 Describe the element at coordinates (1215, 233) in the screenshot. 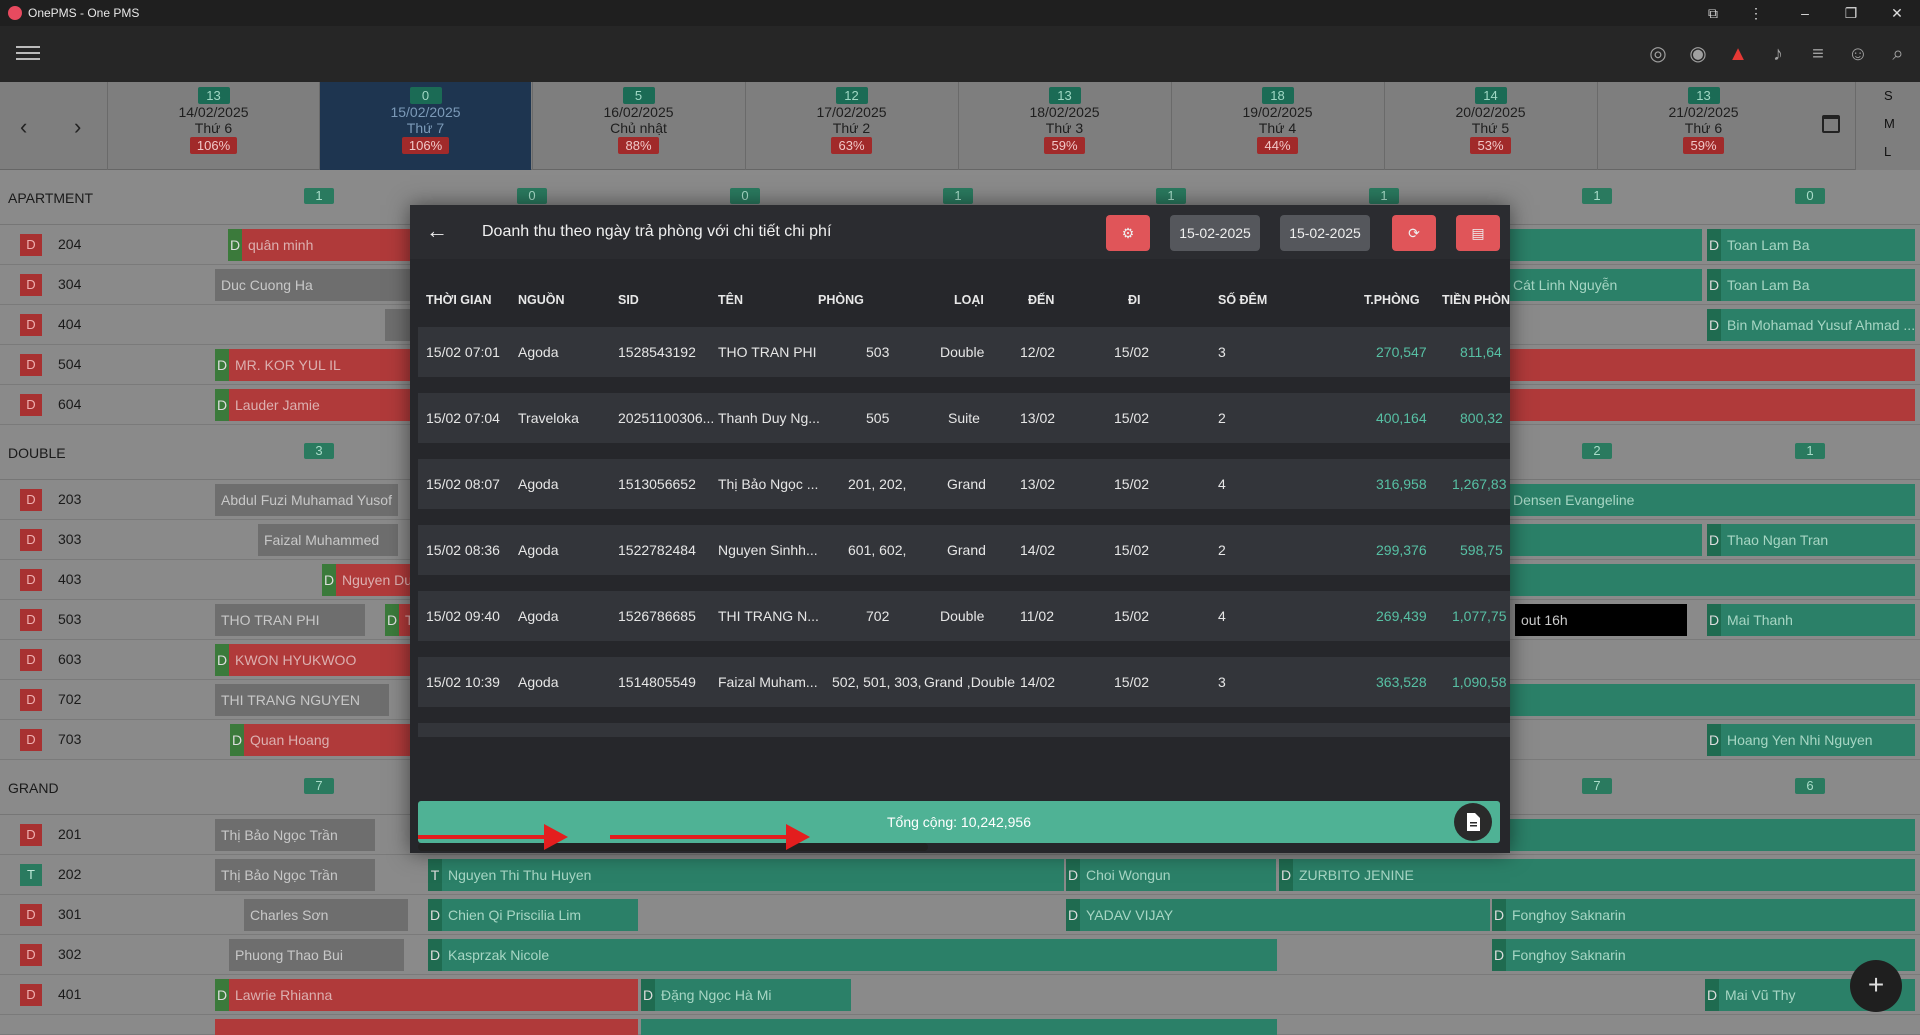

I see `date-from-field: 15-02-2025` at that location.